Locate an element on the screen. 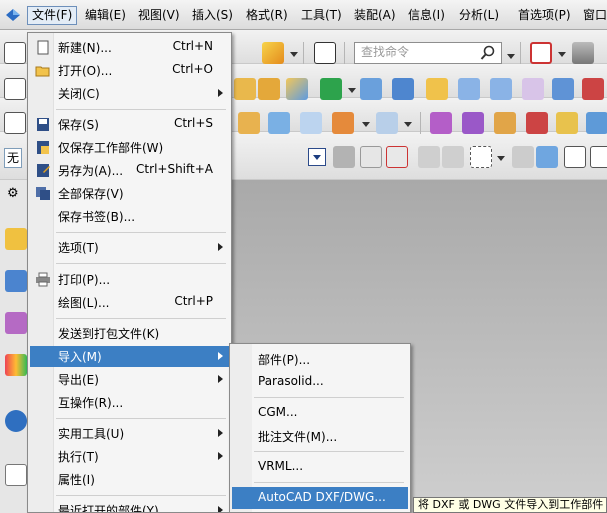 Image resolution: width=607 pixels, height=513 pixels. menu-format: 格式(R) is located at coordinates (267, 15).